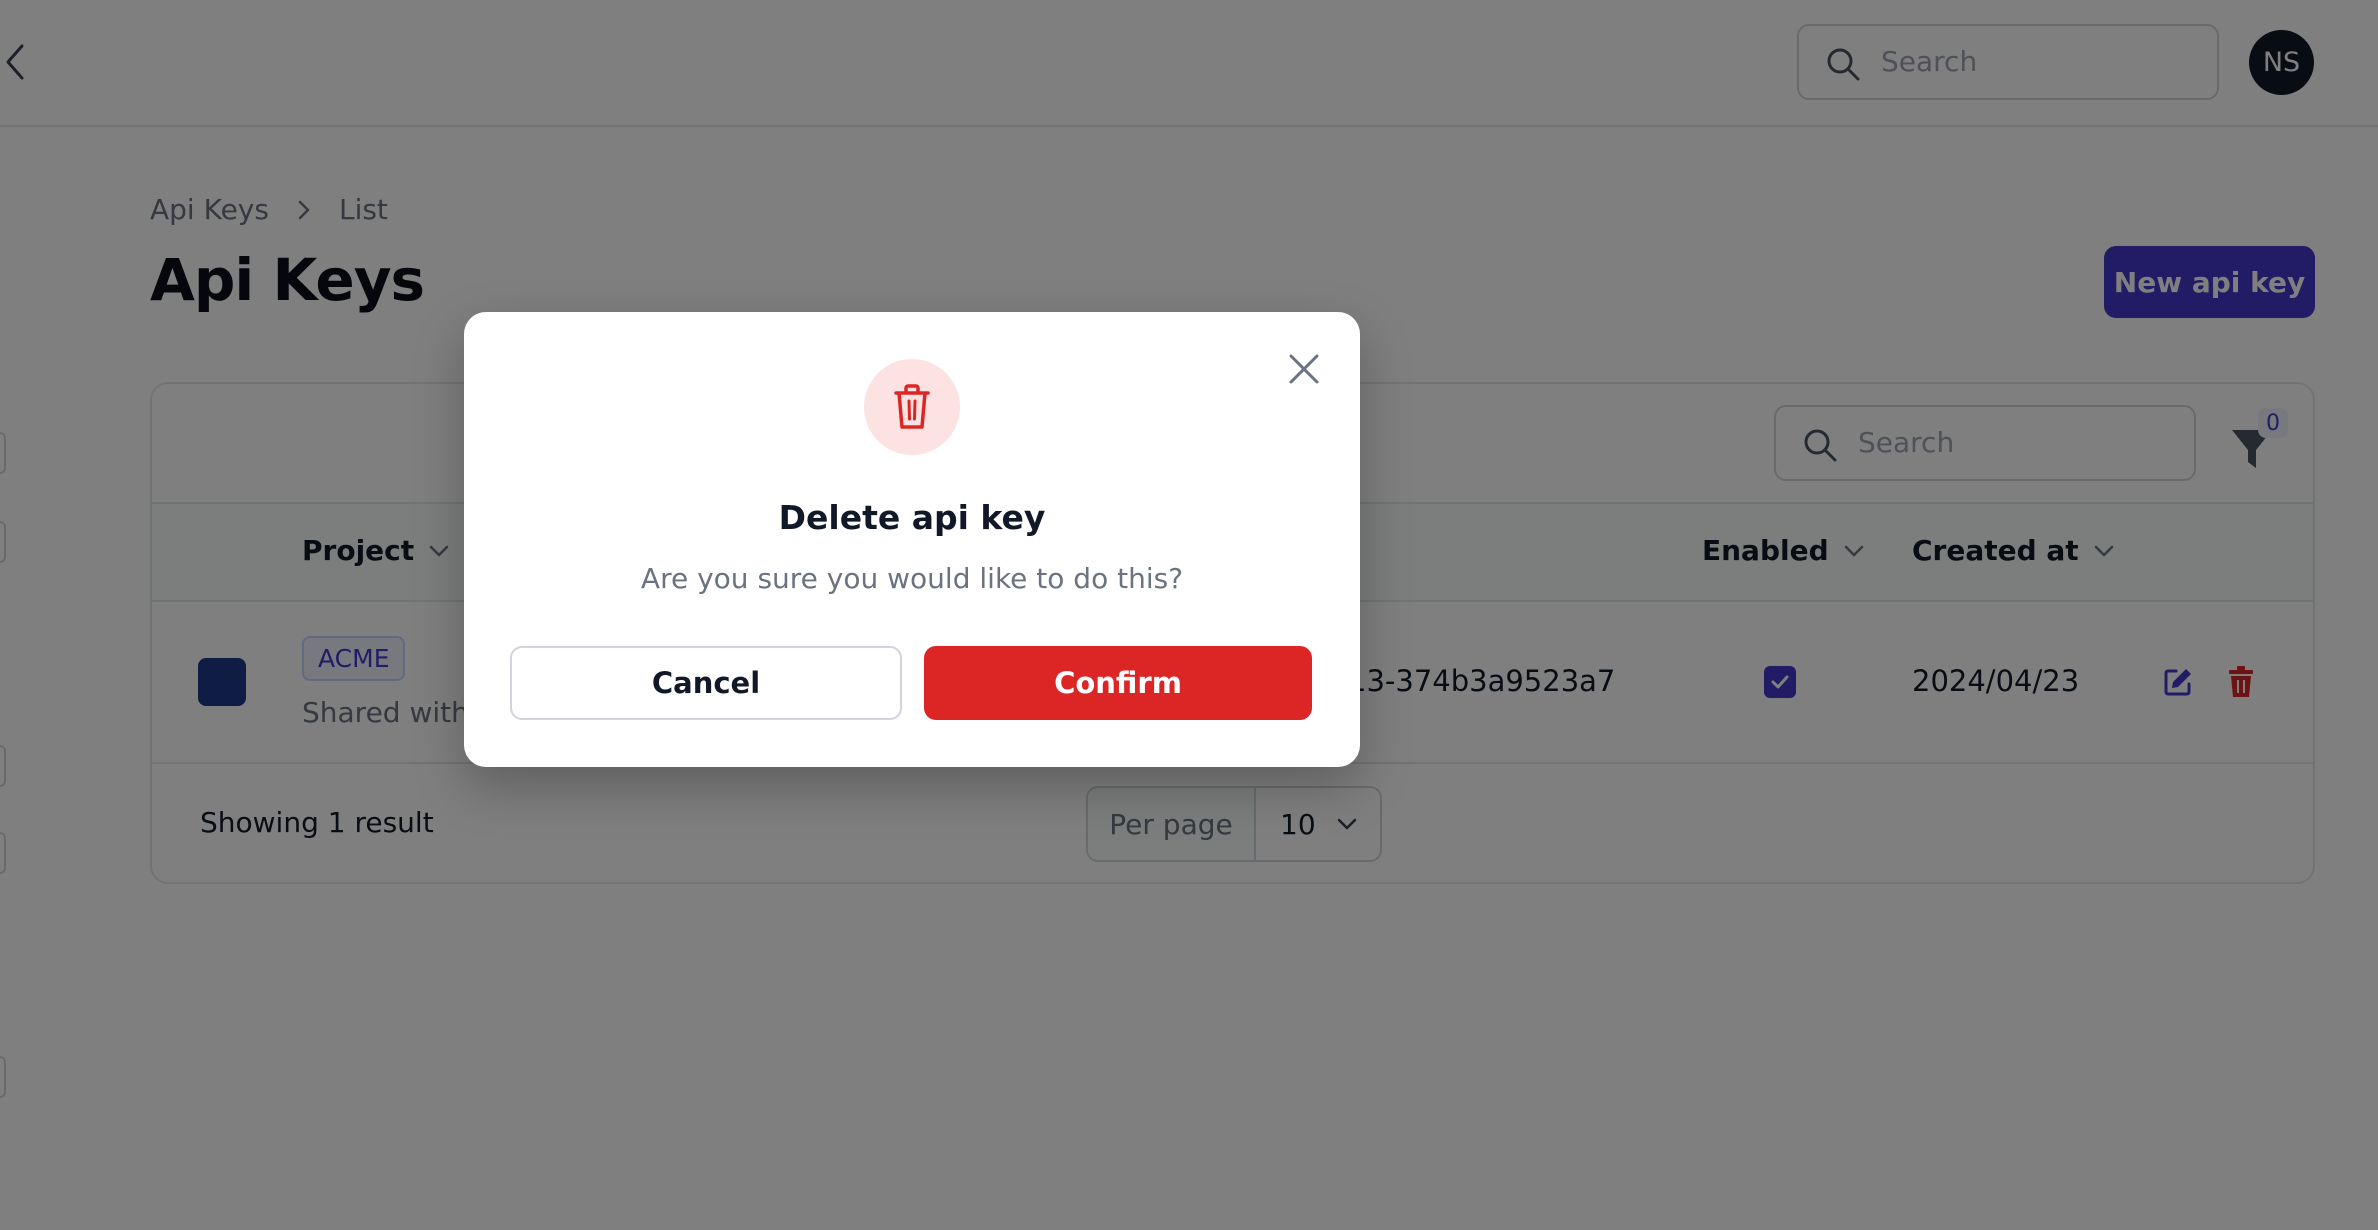 The image size is (2378, 1230). Describe the element at coordinates (1304, 369) in the screenshot. I see `close-icon` at that location.